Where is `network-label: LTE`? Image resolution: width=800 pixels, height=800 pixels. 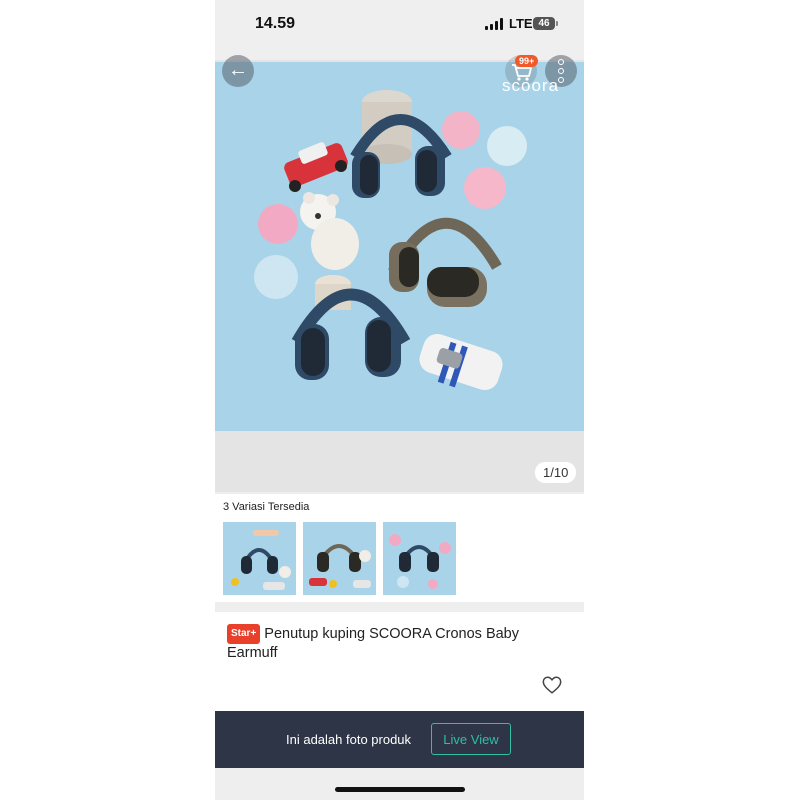
network-label: LTE is located at coordinates (521, 23).